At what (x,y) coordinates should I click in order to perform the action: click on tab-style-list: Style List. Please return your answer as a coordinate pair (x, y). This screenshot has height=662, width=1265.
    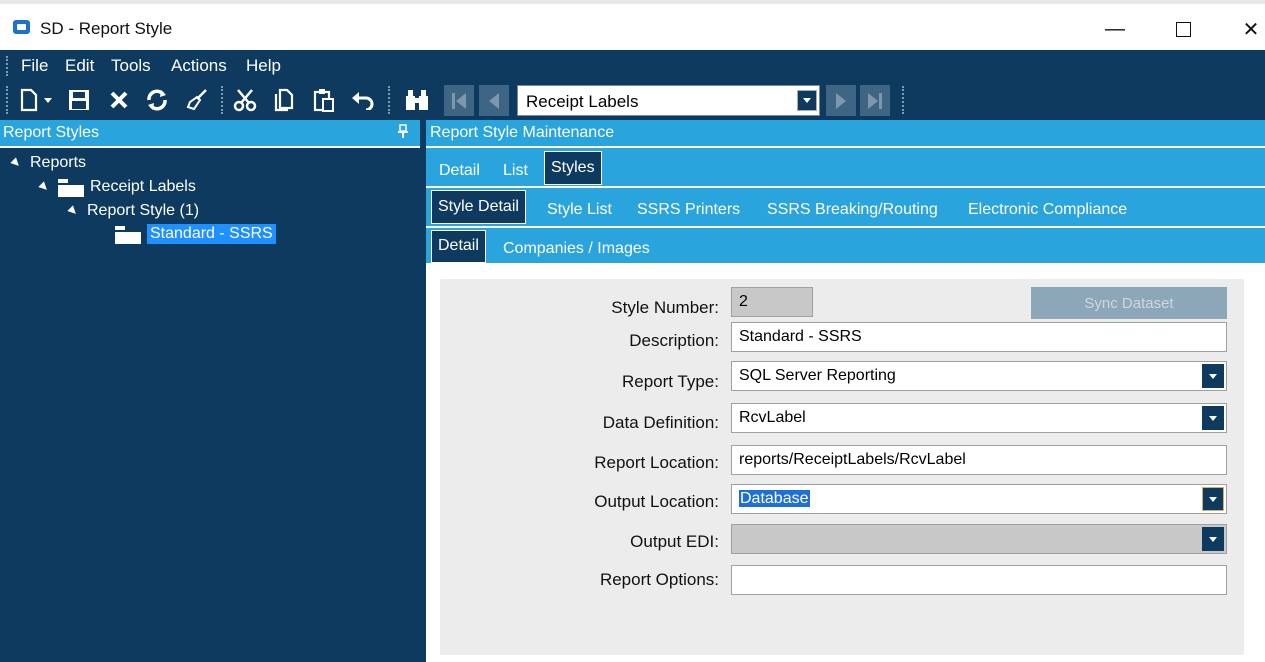
    Looking at the image, I should click on (579, 210).